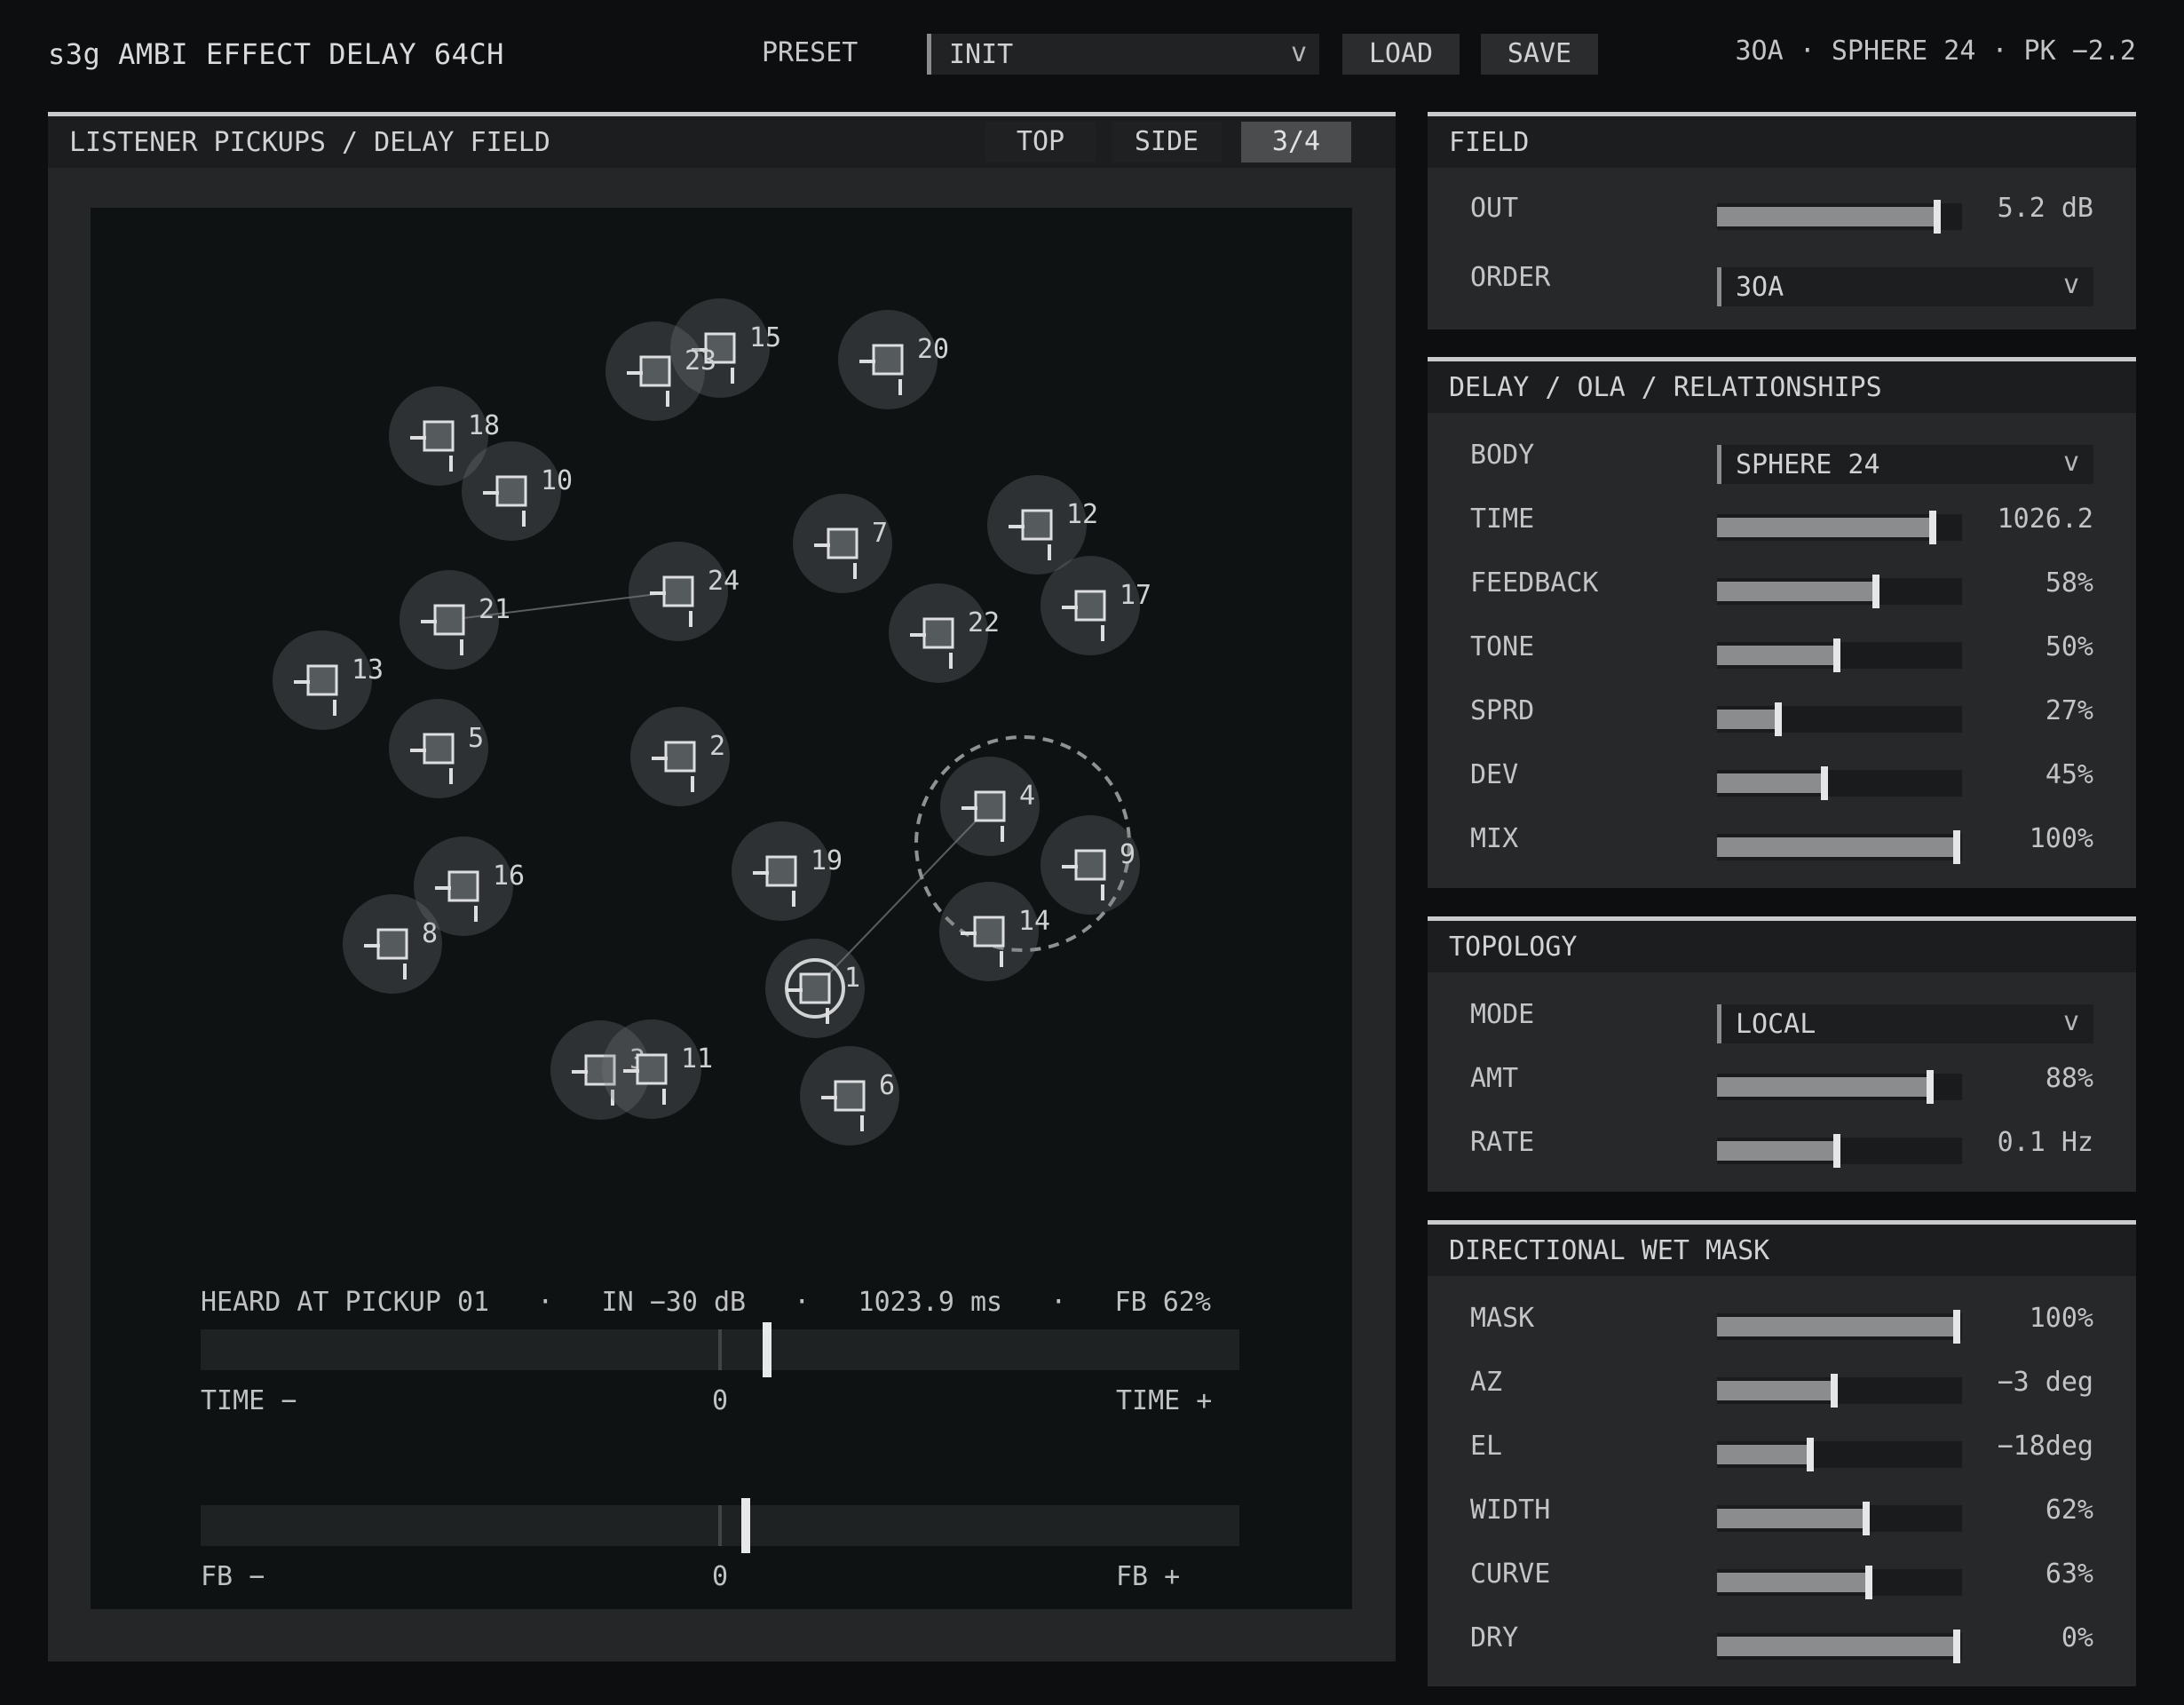 The height and width of the screenshot is (1705, 2184). I want to click on time-slider, so click(1839, 528).